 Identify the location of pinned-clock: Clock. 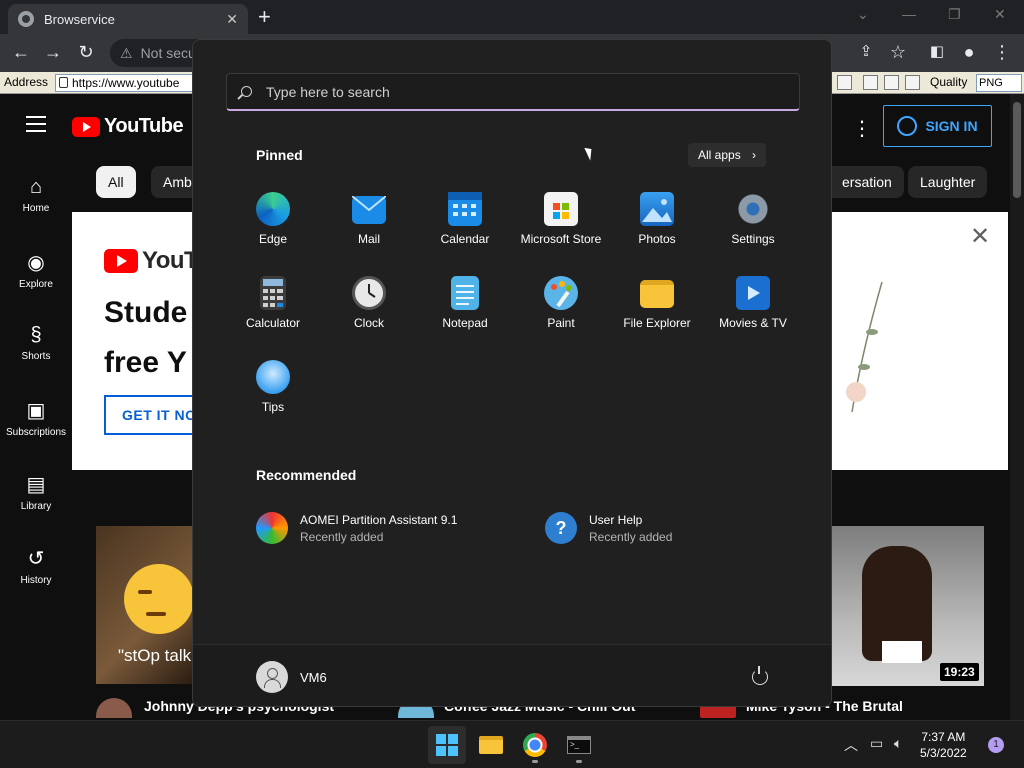
(369, 303).